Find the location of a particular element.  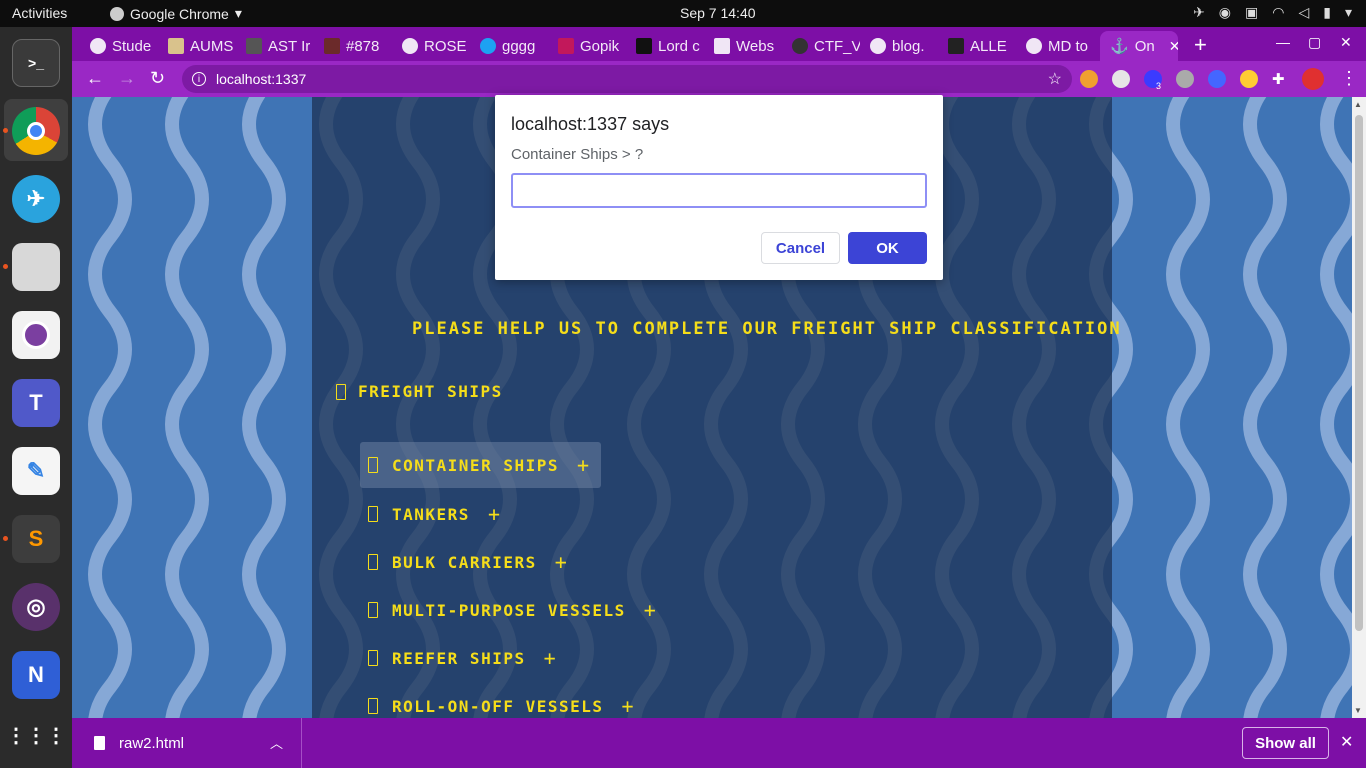

minimize-button: — is located at coordinates (1283, 42).